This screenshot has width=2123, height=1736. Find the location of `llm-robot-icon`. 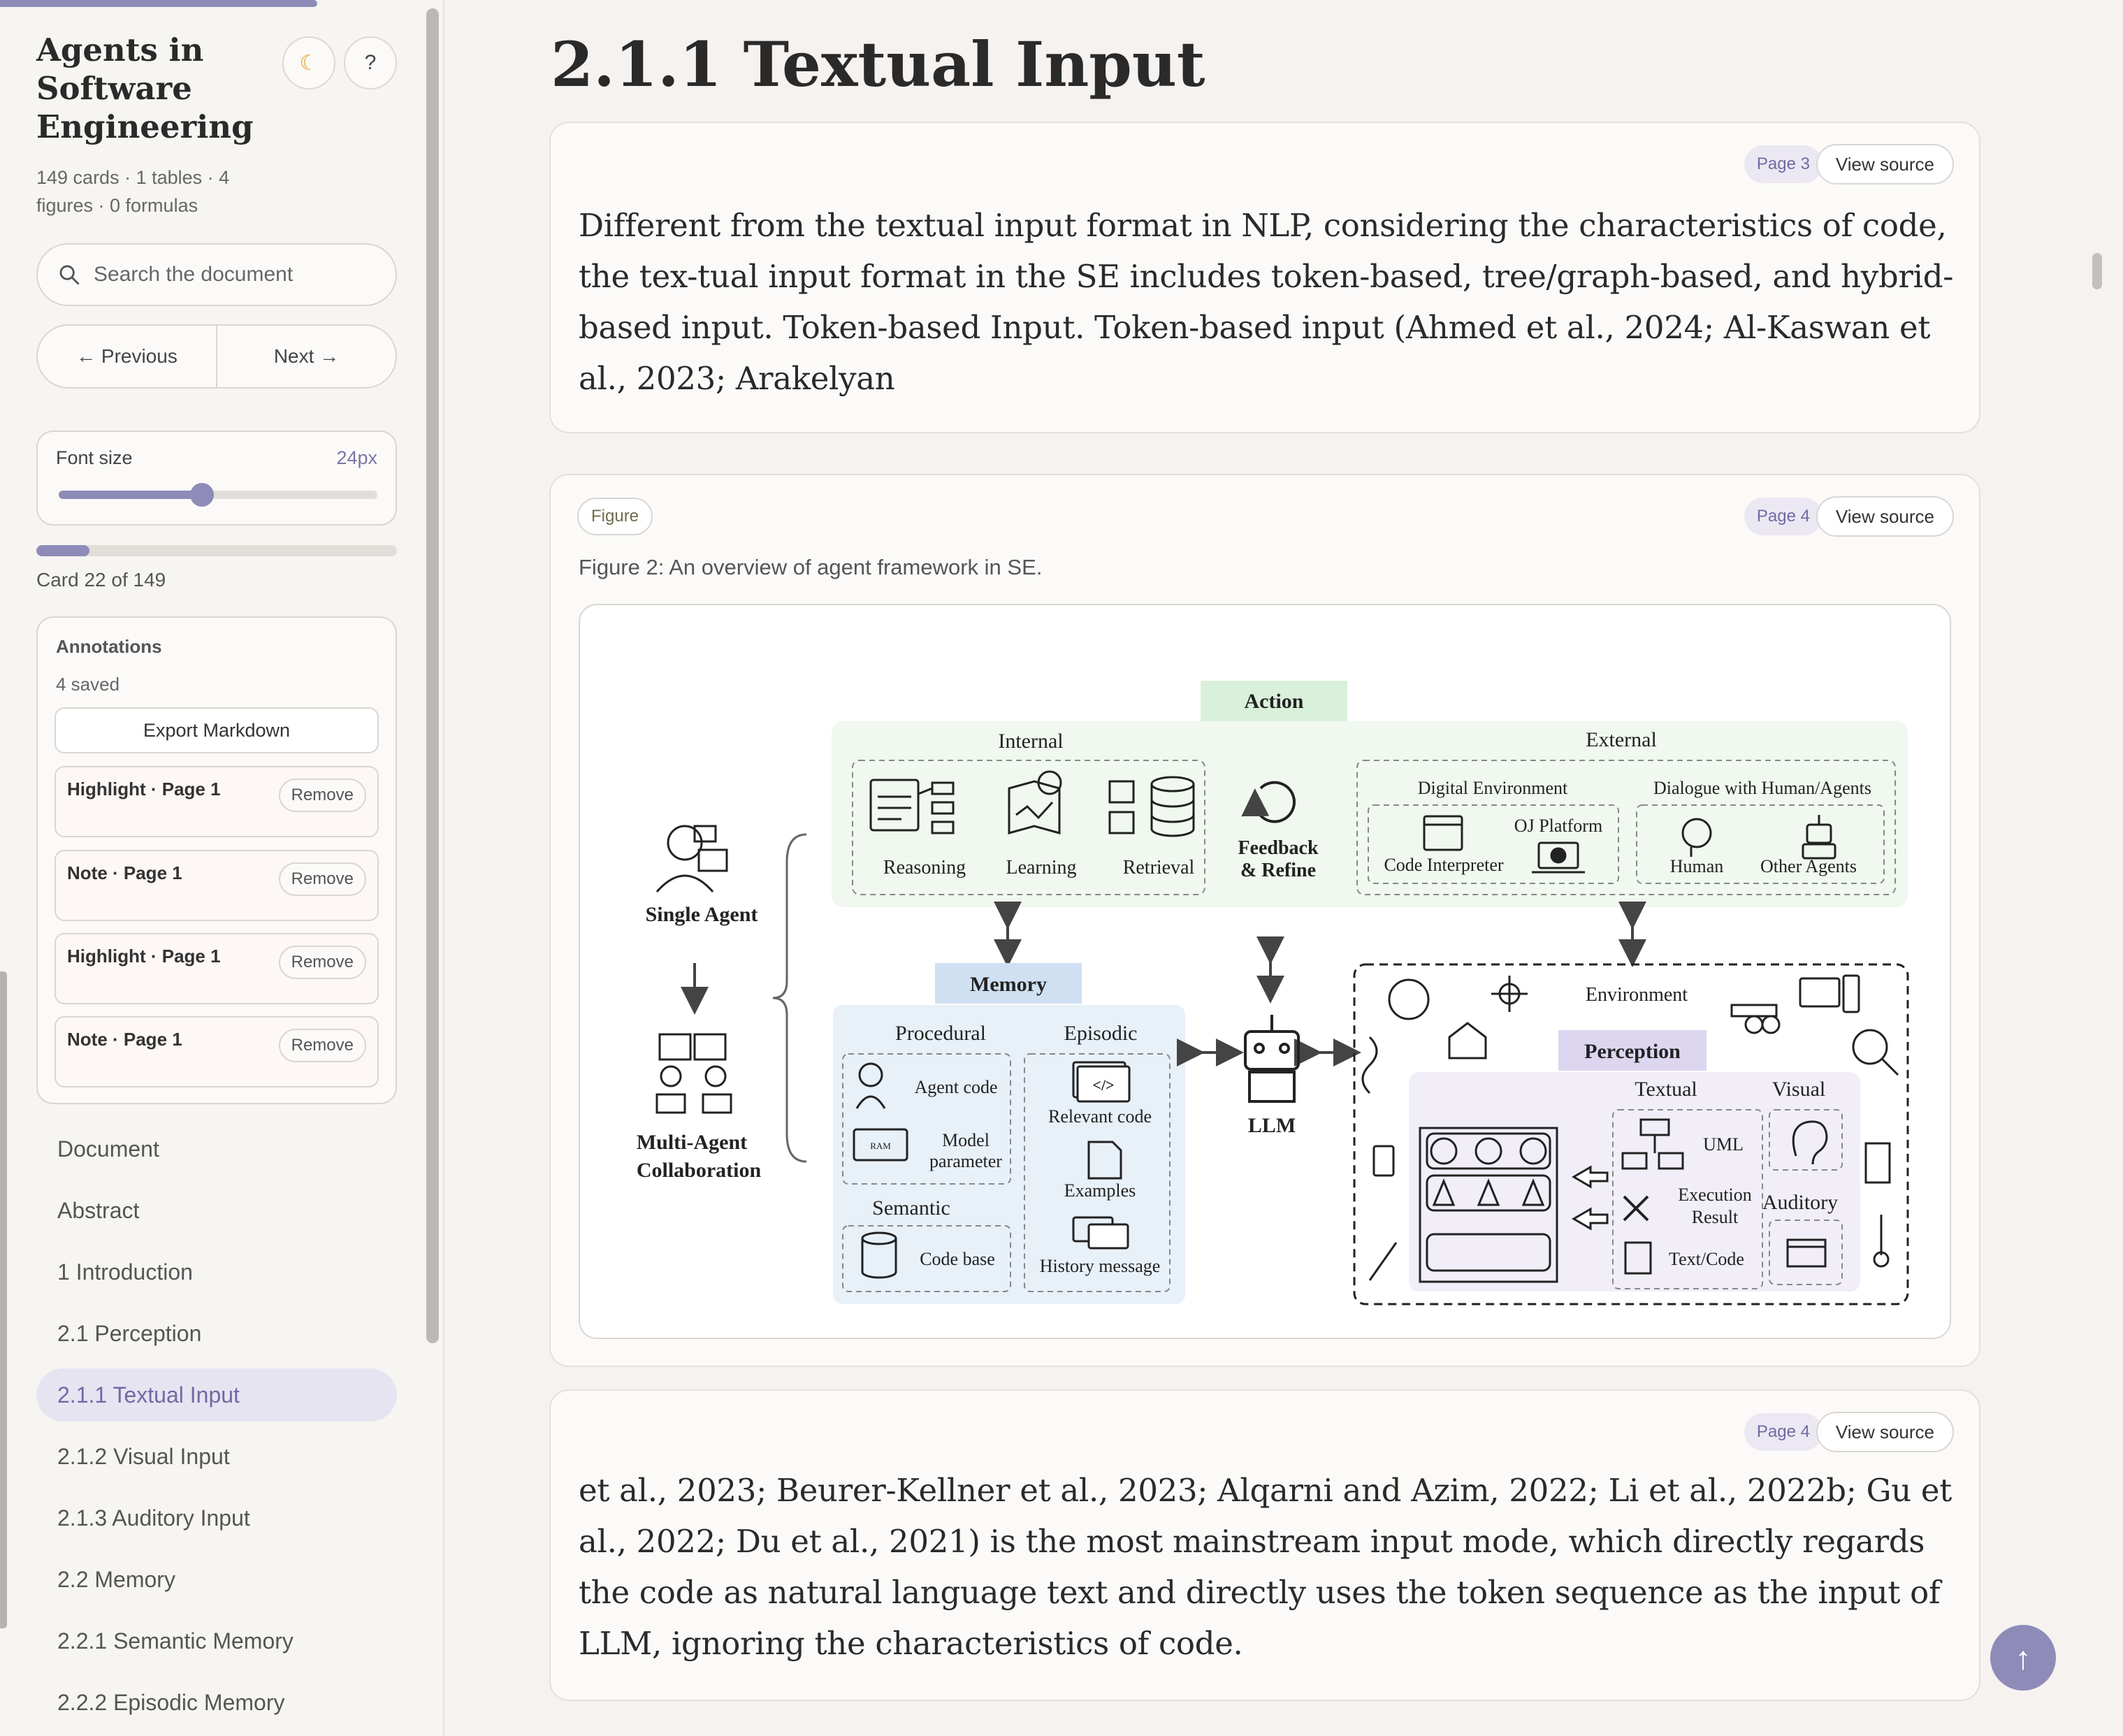

llm-robot-icon is located at coordinates (1272, 1059).